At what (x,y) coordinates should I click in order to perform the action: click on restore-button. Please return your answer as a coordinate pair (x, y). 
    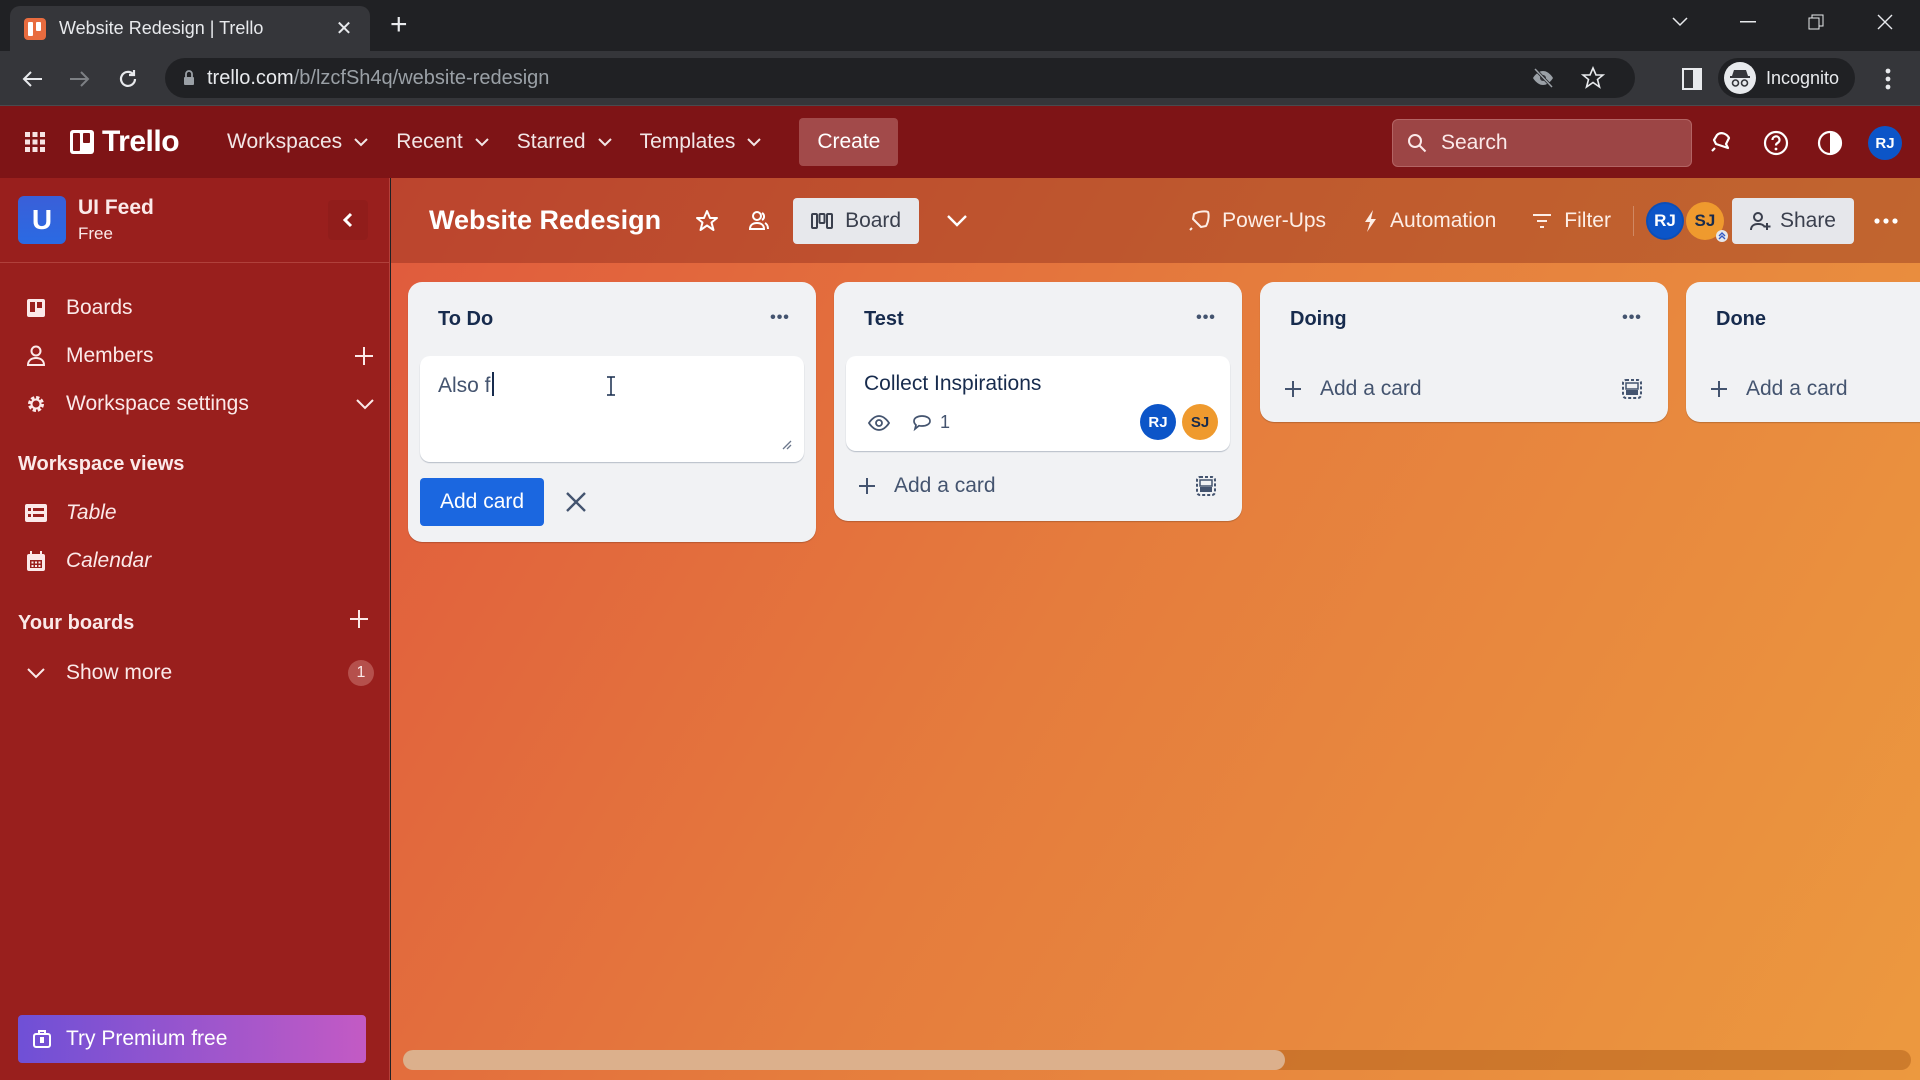
    Looking at the image, I should click on (1816, 22).